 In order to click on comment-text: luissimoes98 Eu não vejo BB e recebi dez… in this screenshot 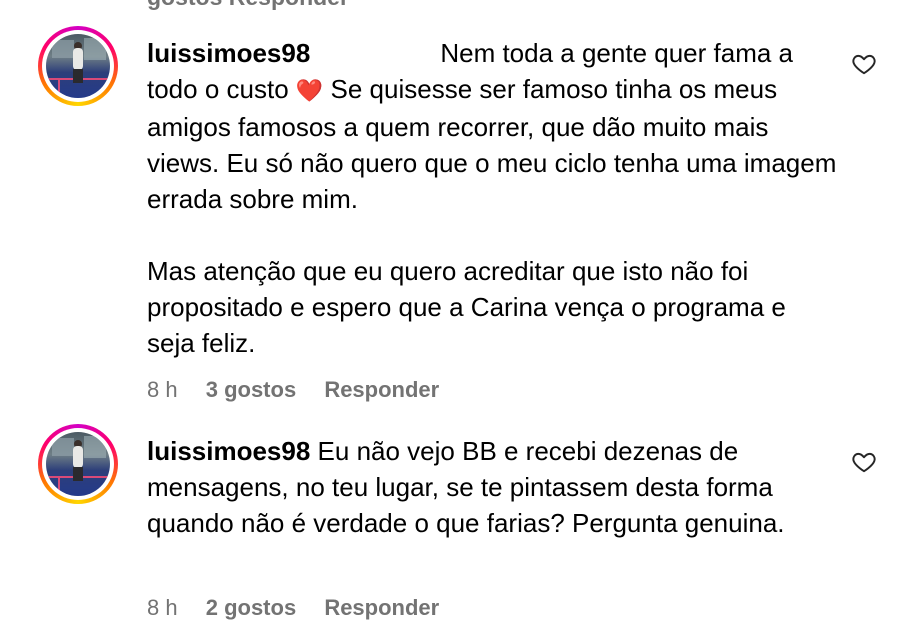, I will do `click(492, 487)`.